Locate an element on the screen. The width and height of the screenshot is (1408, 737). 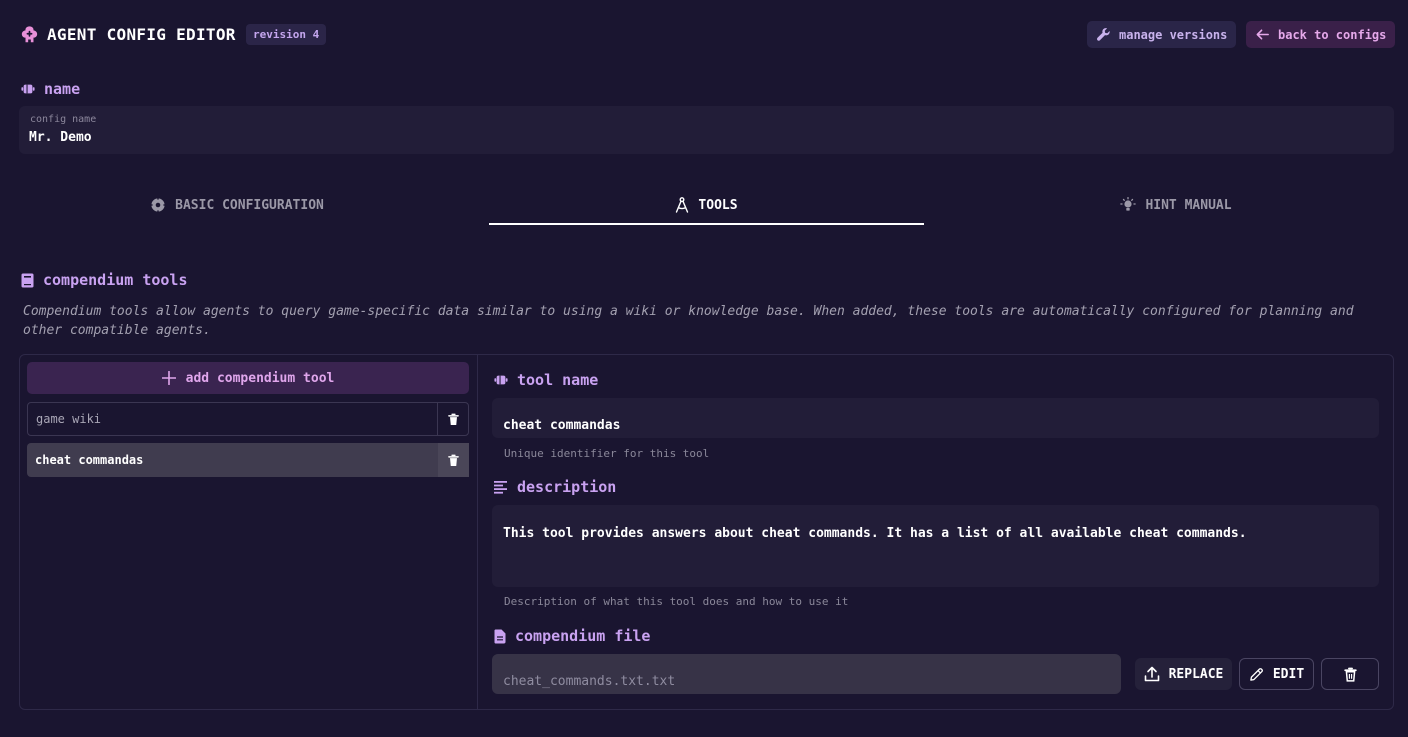
tab-tools: TOOLS is located at coordinates (706, 205).